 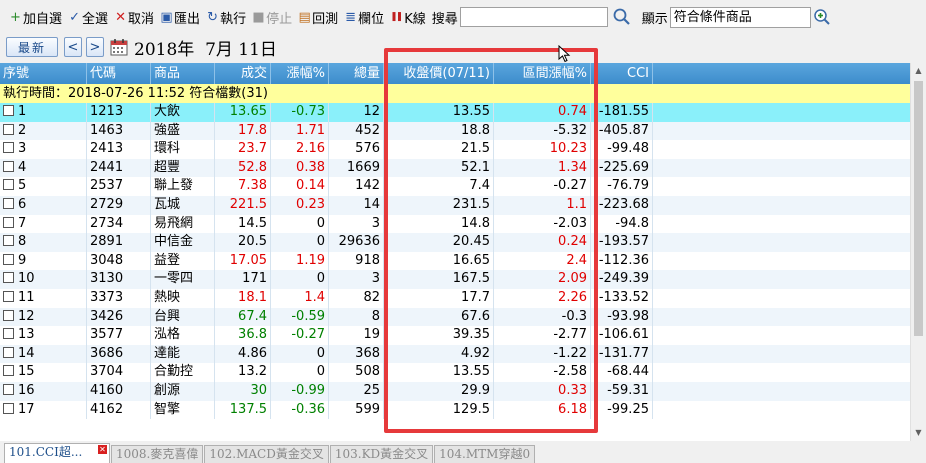 I want to click on columns-icon: ≣, so click(x=351, y=17).